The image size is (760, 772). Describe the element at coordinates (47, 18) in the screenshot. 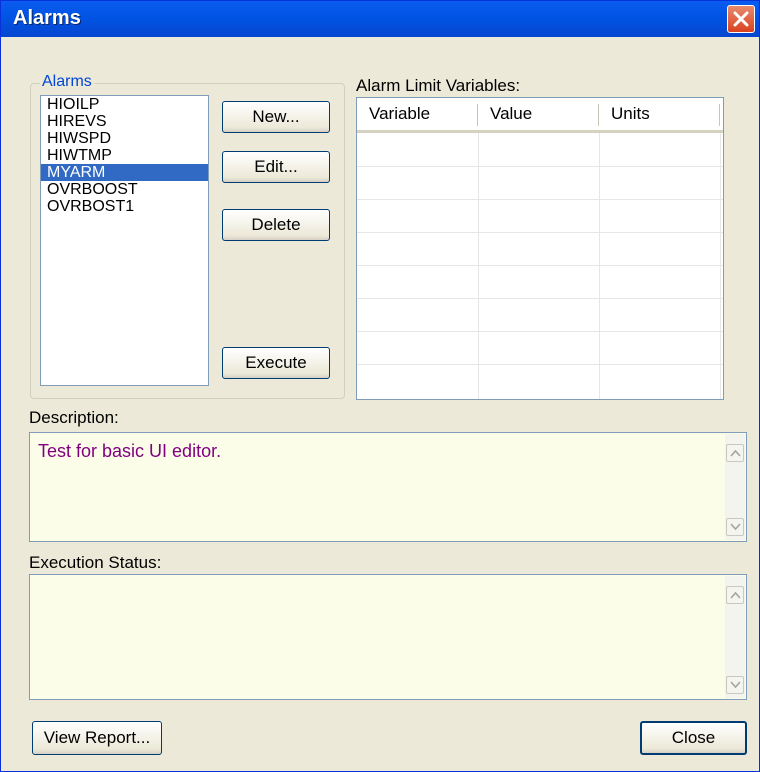

I see `window-title: Alarms` at that location.